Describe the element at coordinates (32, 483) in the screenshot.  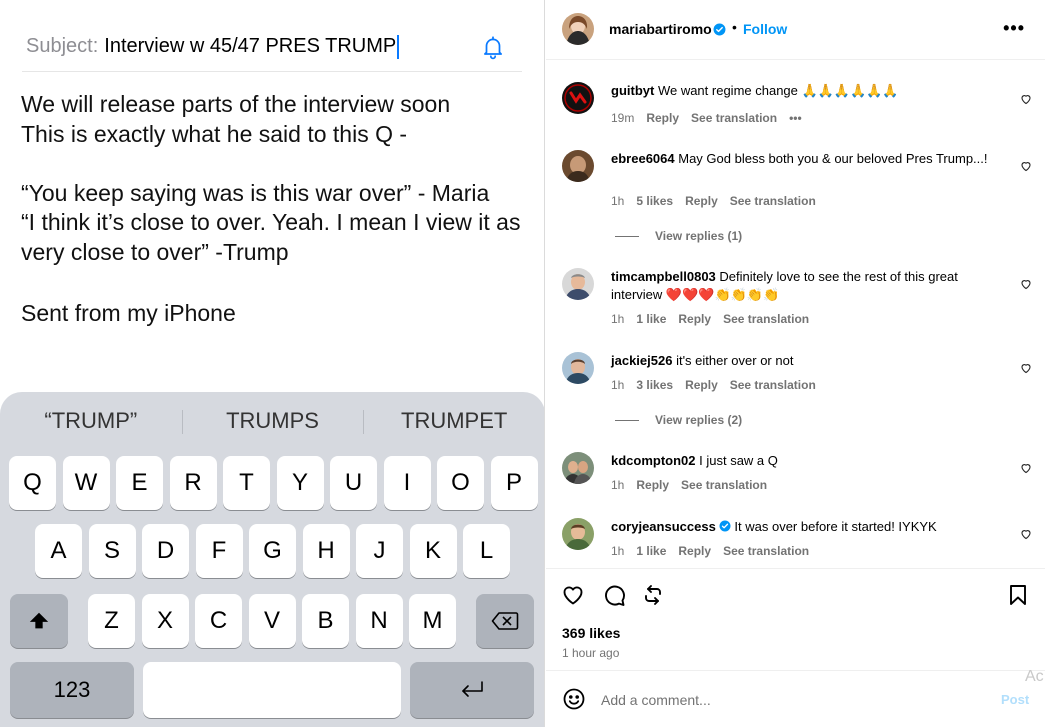
I see `key: Q` at that location.